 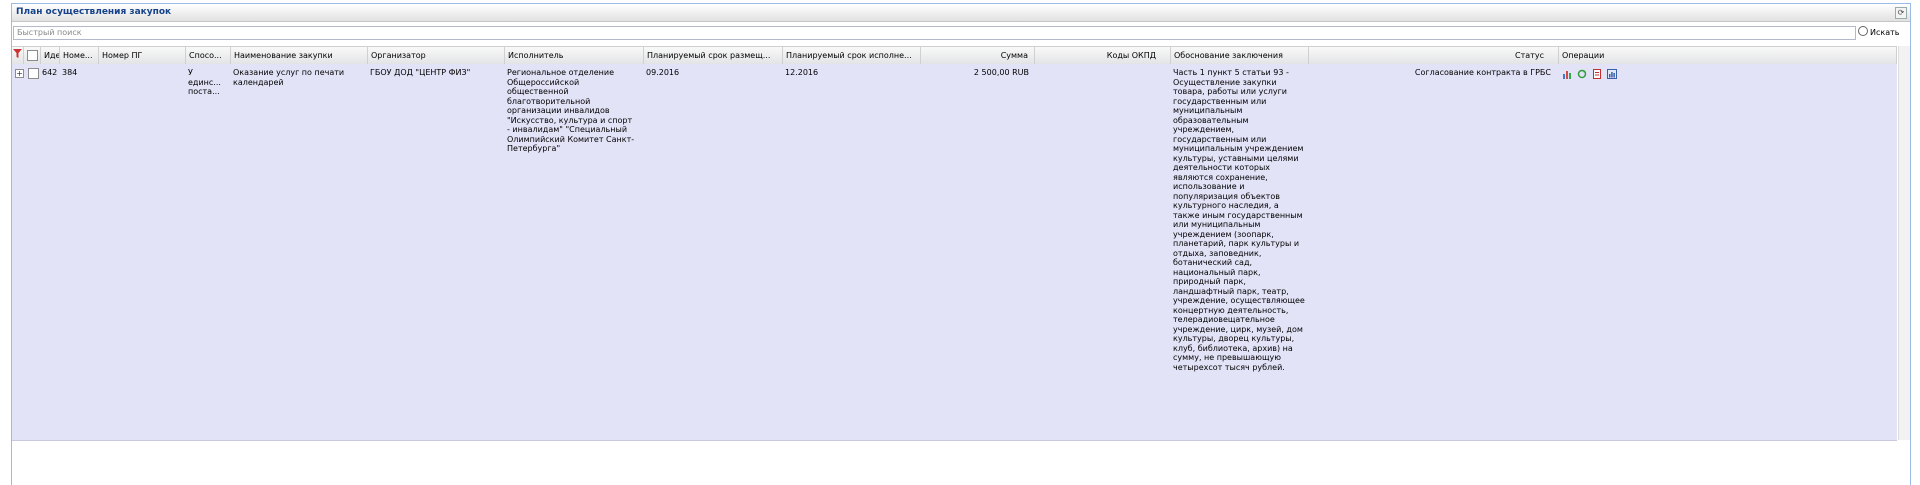 I want to click on col-header-sum: Сумма, so click(x=978, y=55).